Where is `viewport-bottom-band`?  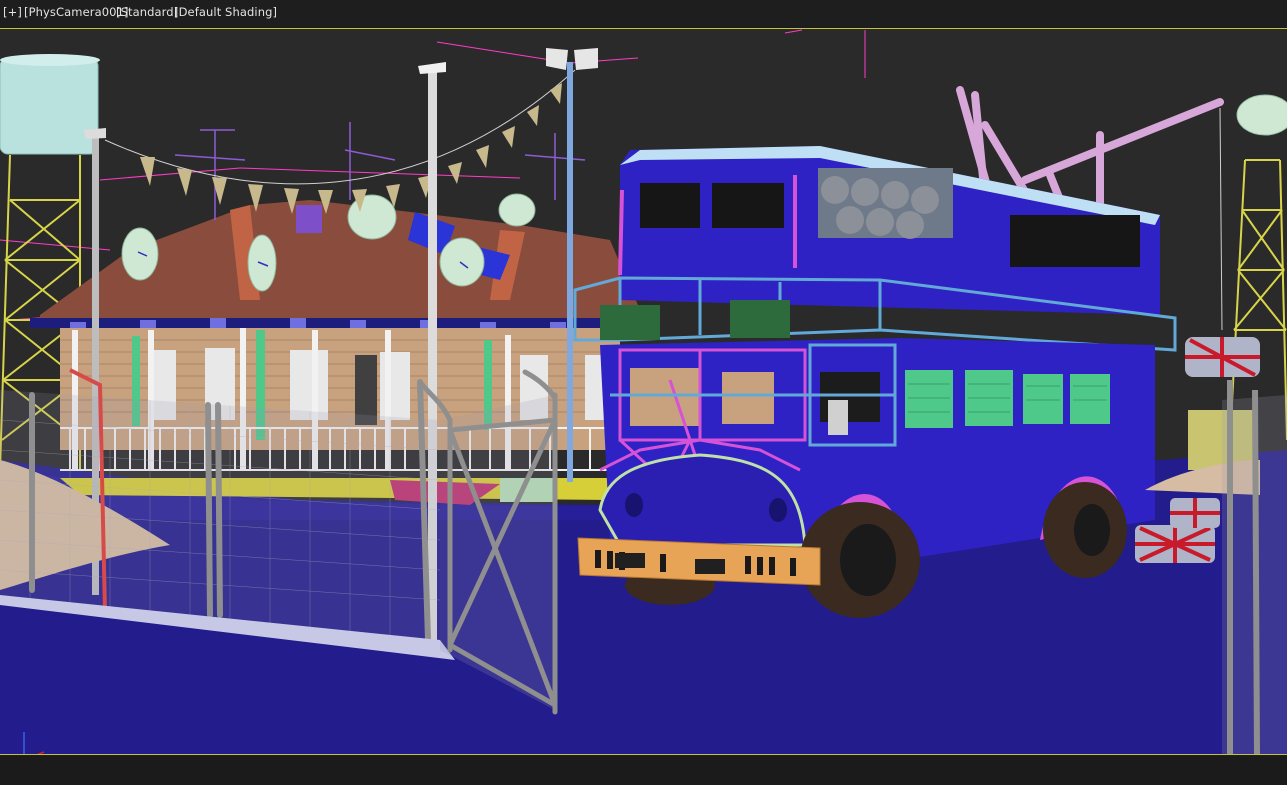 viewport-bottom-band is located at coordinates (643, 770).